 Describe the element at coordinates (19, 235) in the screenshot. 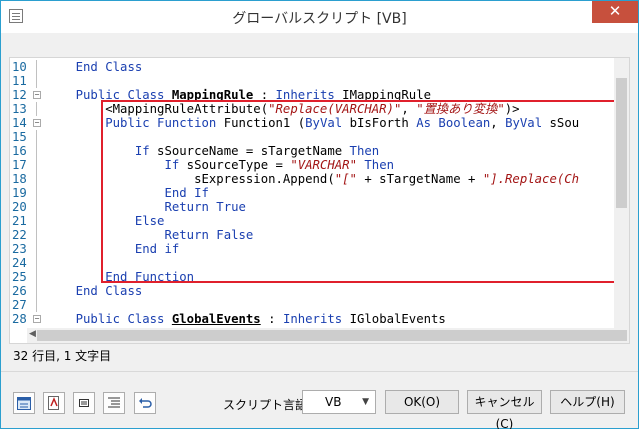

I see `line-number: 22` at that location.